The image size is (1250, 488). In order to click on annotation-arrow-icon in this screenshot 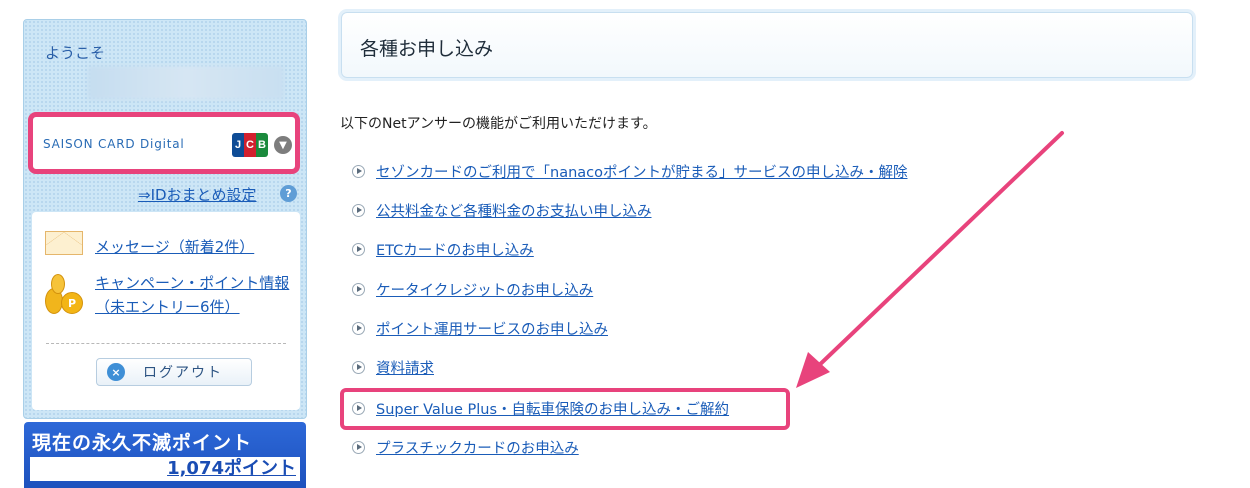, I will do `click(930, 259)`.